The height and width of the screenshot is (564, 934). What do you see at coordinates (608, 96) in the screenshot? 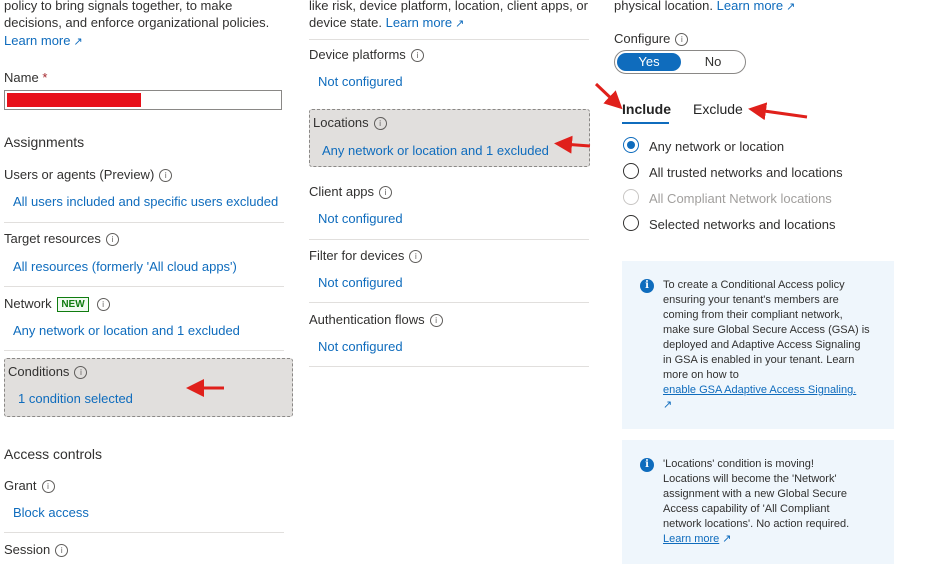
I see `arrow-include-tab` at bounding box center [608, 96].